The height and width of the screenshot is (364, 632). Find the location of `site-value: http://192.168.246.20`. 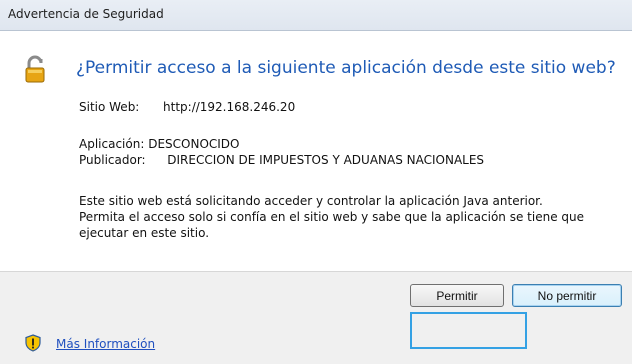

site-value: http://192.168.246.20 is located at coordinates (229, 107).